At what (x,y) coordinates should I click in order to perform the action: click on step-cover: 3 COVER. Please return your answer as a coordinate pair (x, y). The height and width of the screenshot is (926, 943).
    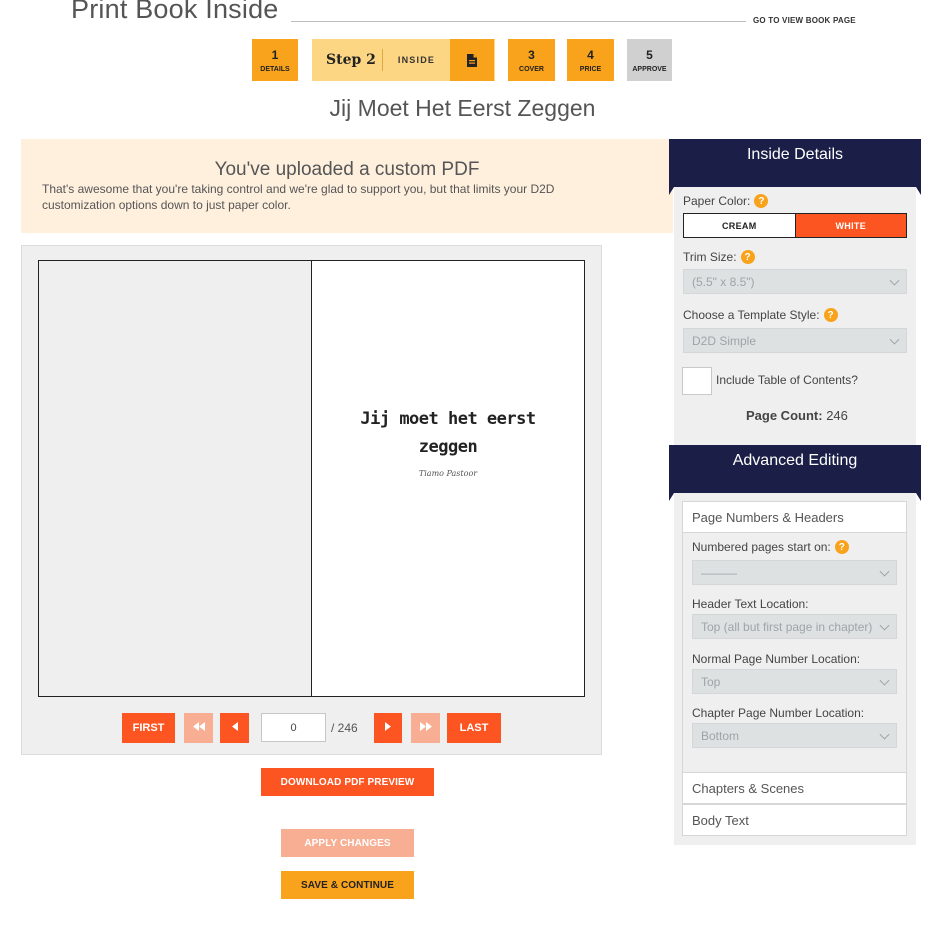
    Looking at the image, I should click on (531, 60).